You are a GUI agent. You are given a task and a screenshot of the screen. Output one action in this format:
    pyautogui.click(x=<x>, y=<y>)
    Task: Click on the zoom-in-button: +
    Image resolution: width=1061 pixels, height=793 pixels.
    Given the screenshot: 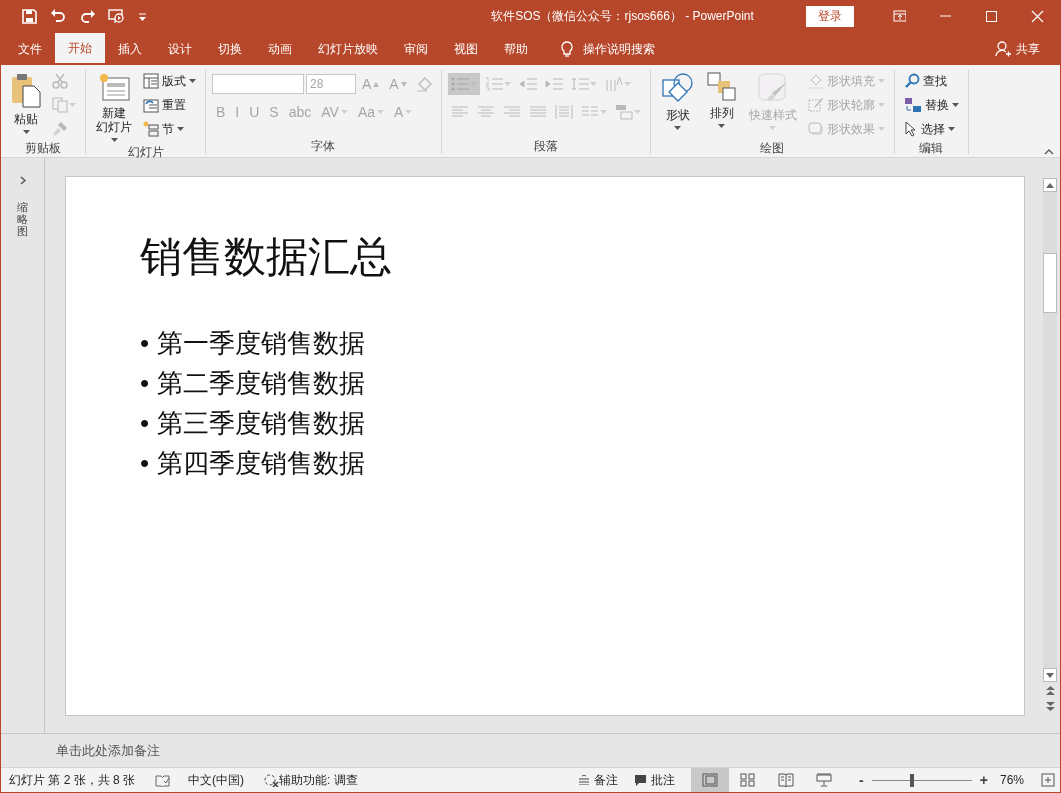 What is the action you would take?
    pyautogui.click(x=983, y=780)
    